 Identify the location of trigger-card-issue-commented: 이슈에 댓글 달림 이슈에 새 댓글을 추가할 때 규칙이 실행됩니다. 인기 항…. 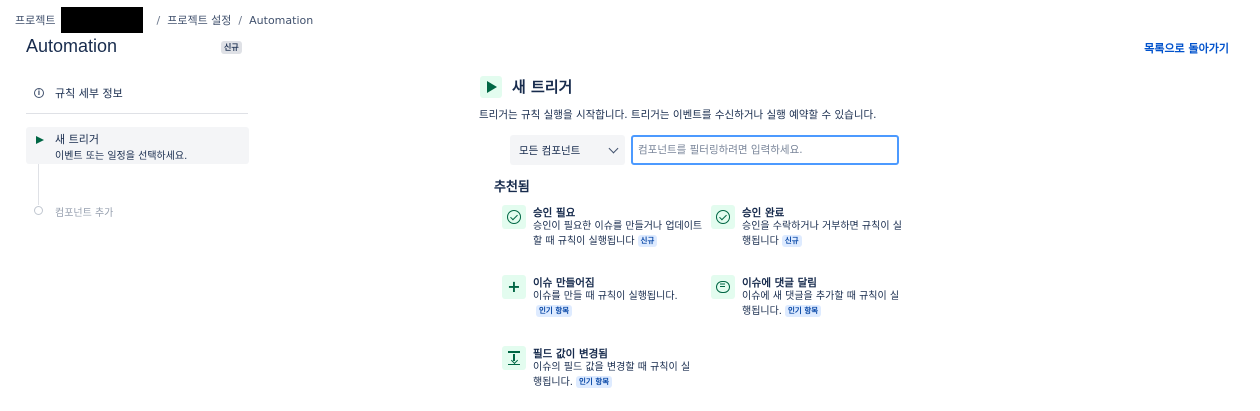
(816, 300).